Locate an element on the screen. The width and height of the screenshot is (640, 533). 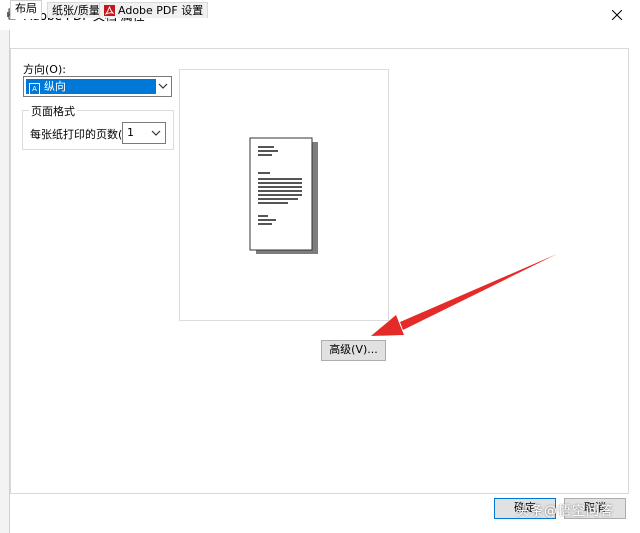
annotation-arrow is located at coordinates (464, 295).